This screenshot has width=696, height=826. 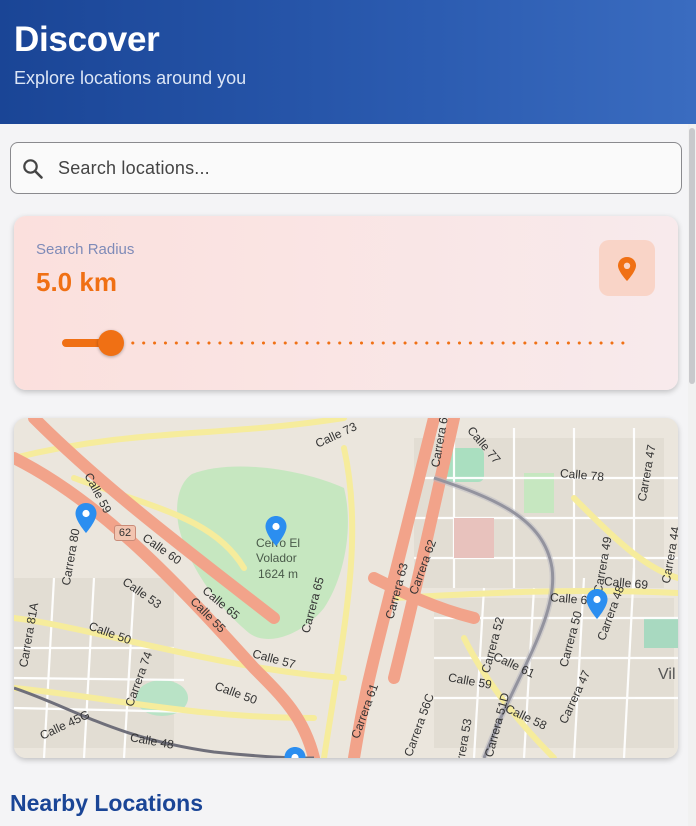 I want to click on slider-thumb, so click(x=111, y=343).